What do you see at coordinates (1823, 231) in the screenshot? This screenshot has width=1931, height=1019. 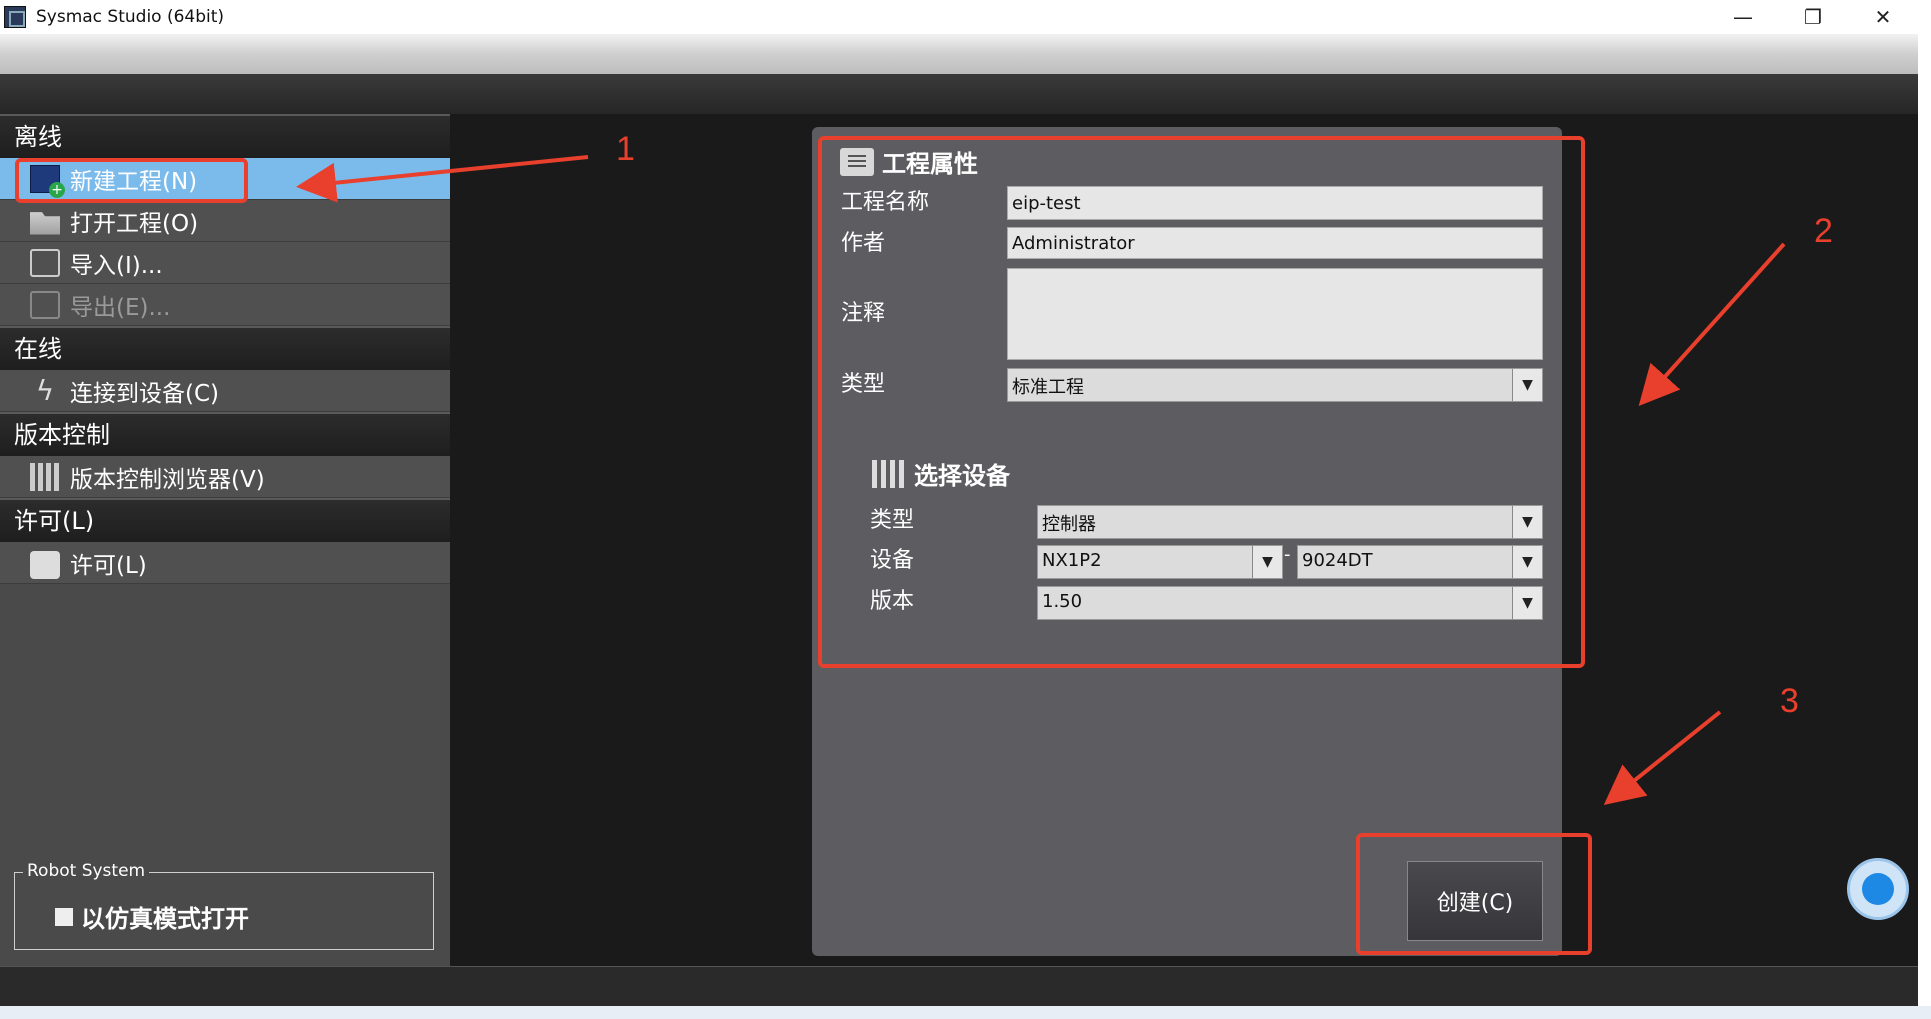 I see `annotation-number-2: 2` at bounding box center [1823, 231].